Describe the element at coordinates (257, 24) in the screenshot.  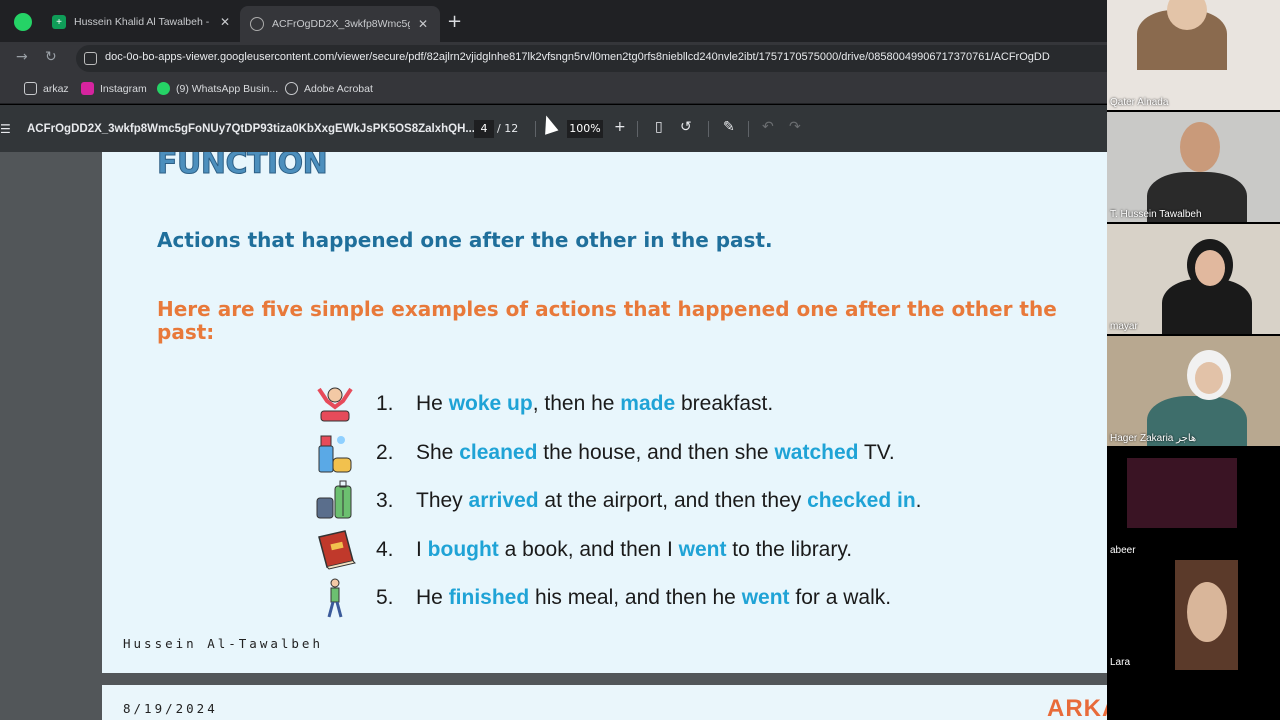
I see `globe-icon` at that location.